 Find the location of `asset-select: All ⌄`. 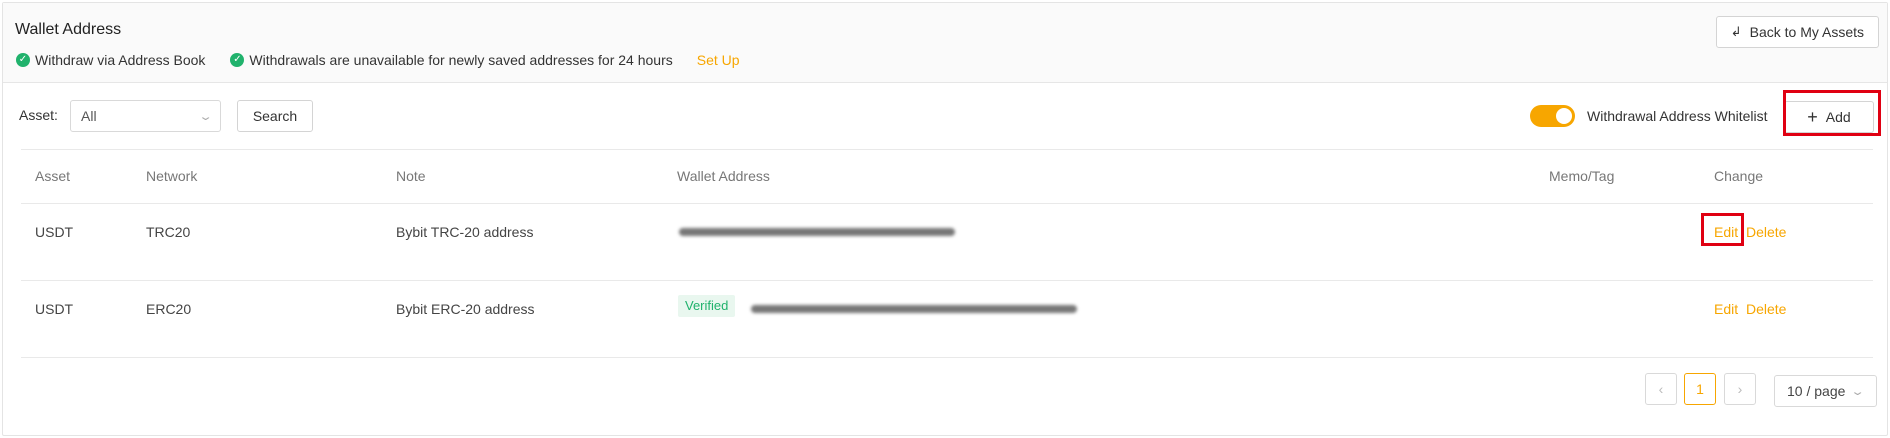

asset-select: All ⌄ is located at coordinates (145, 116).